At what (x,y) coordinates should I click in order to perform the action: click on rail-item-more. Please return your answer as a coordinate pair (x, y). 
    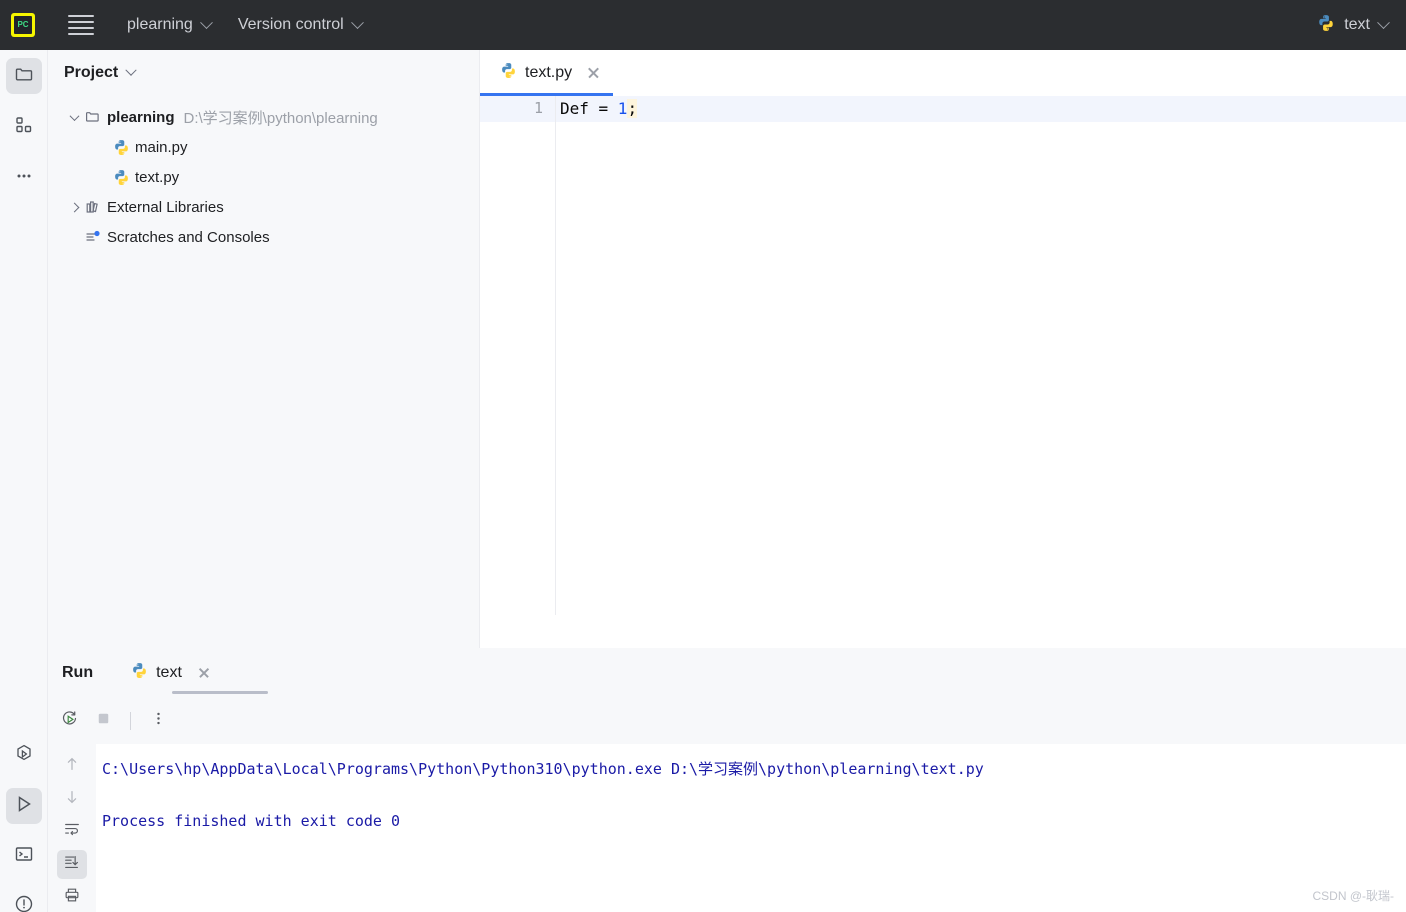
    Looking at the image, I should click on (24, 178).